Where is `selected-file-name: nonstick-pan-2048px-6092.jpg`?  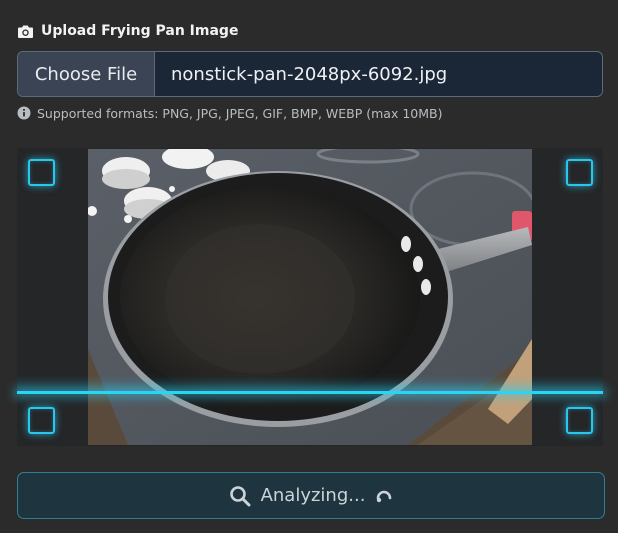
selected-file-name: nonstick-pan-2048px-6092.jpg is located at coordinates (309, 74).